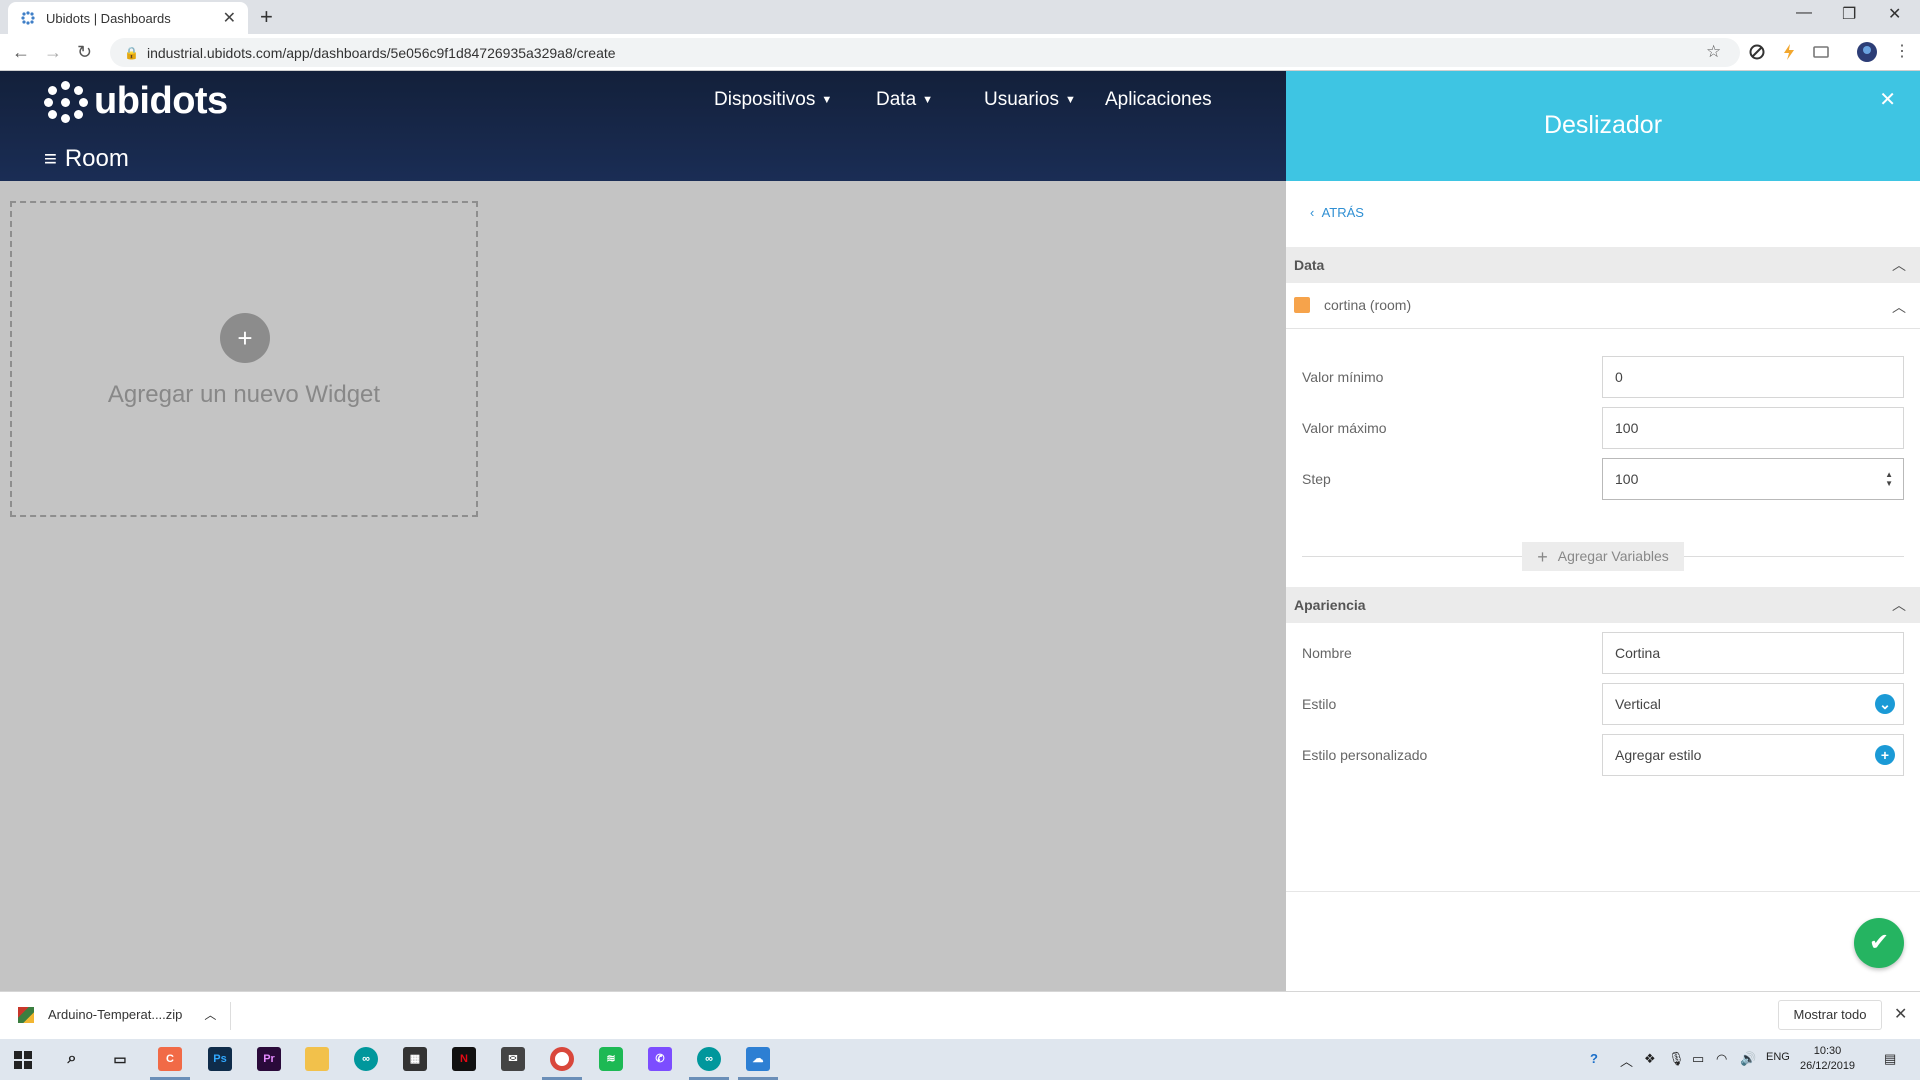 This screenshot has width=1920, height=1080. Describe the element at coordinates (1887, 99) in the screenshot. I see `close-panel-icon: ✕` at that location.